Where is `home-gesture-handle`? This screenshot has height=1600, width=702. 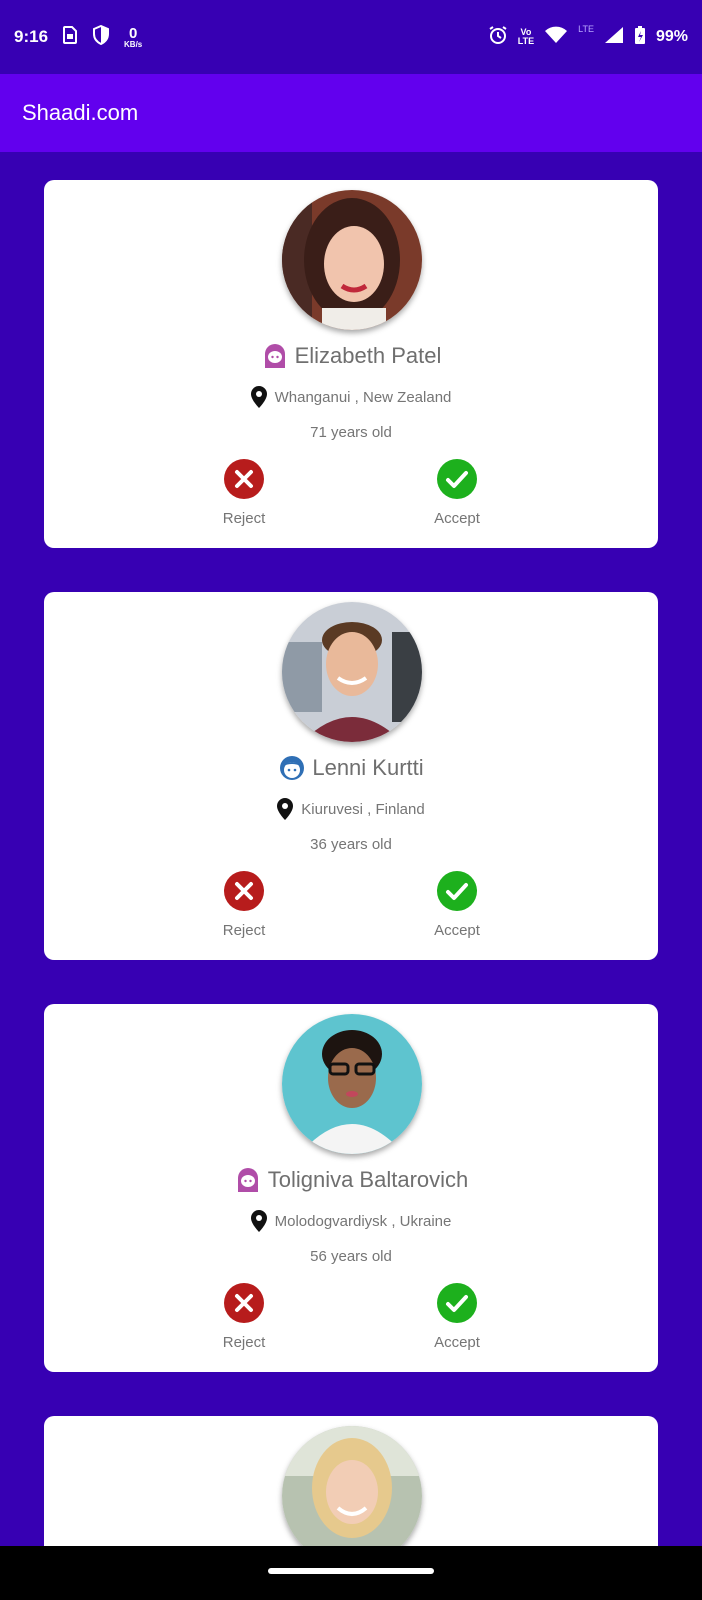 home-gesture-handle is located at coordinates (351, 1571).